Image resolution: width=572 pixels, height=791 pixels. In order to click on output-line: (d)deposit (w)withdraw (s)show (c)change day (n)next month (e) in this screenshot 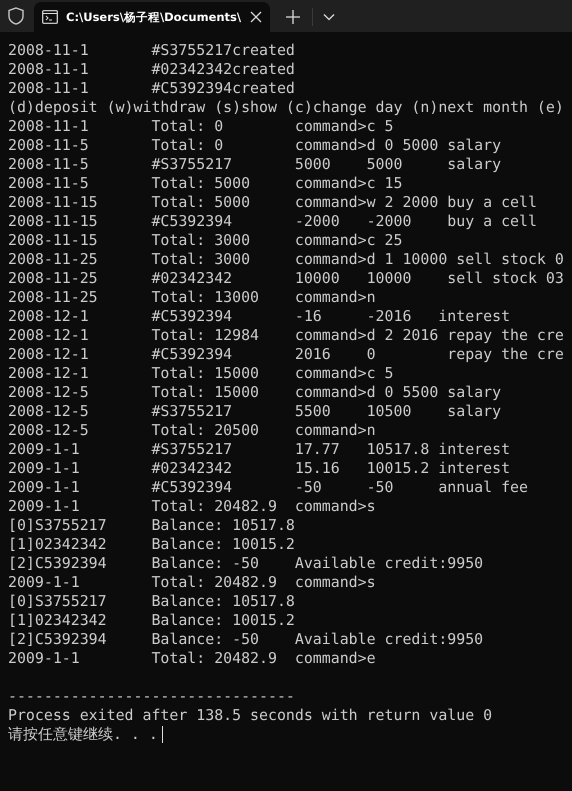, I will do `click(286, 107)`.